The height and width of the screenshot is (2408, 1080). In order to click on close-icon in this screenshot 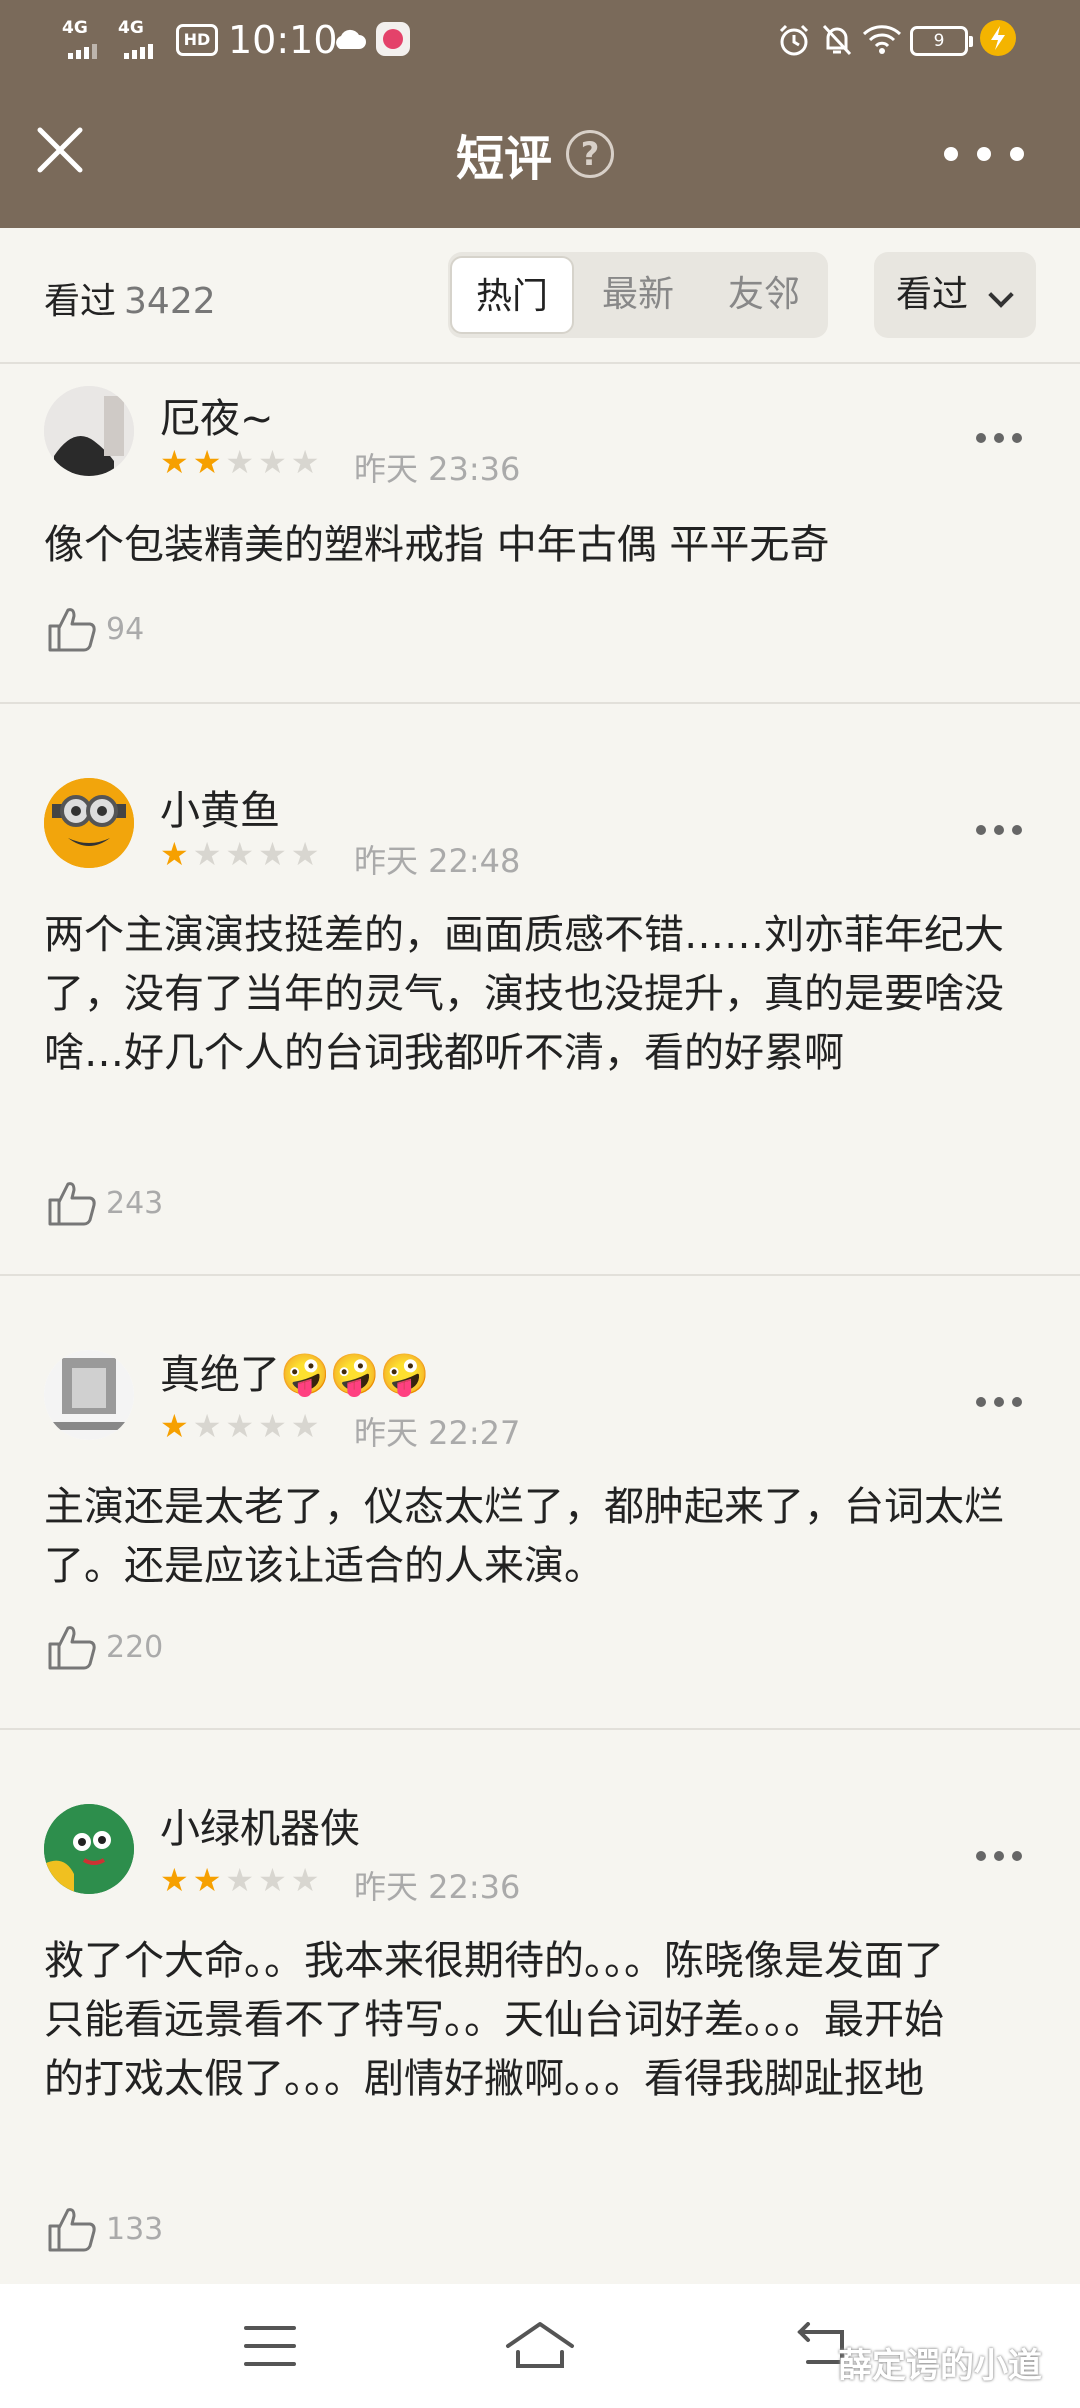, I will do `click(60, 150)`.